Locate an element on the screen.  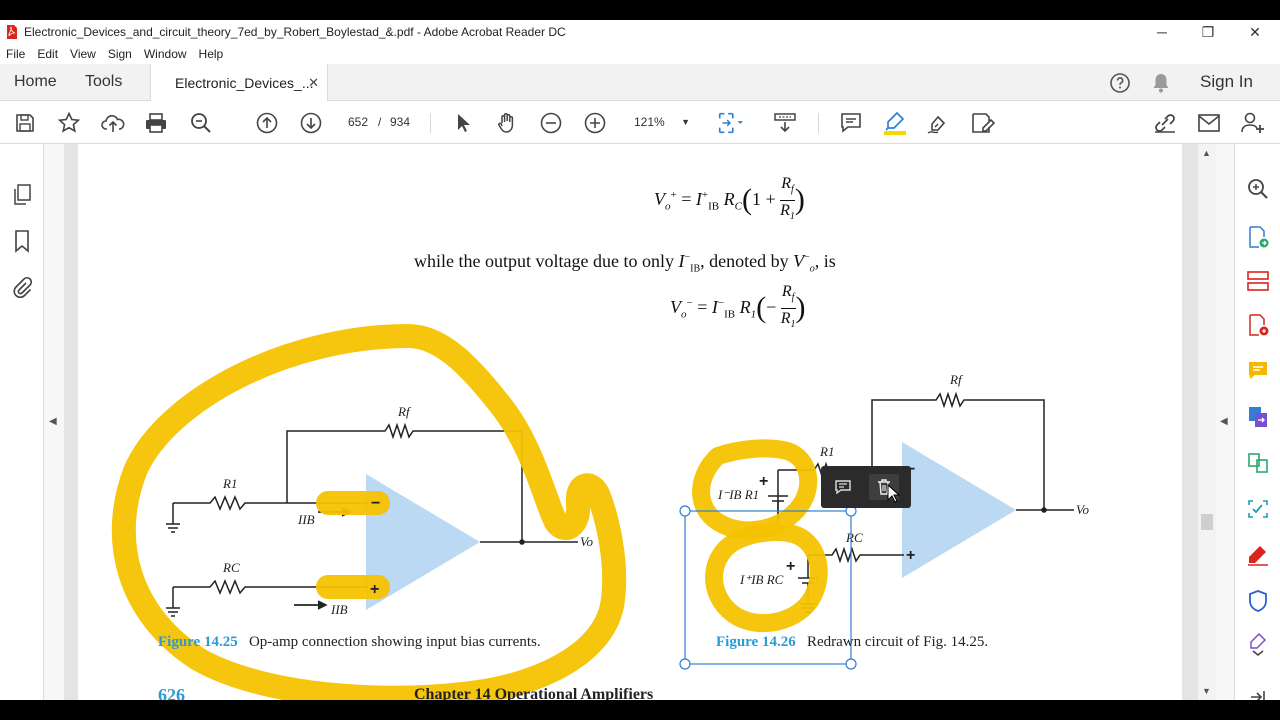
fig25-rf-label: Rf is located at coordinates (404, 411).